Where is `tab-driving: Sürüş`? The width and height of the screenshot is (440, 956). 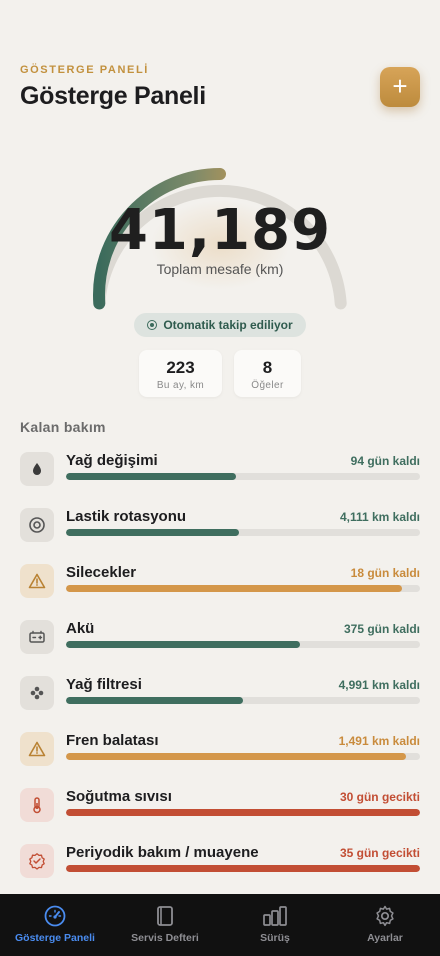 tab-driving: Sürüş is located at coordinates (275, 925).